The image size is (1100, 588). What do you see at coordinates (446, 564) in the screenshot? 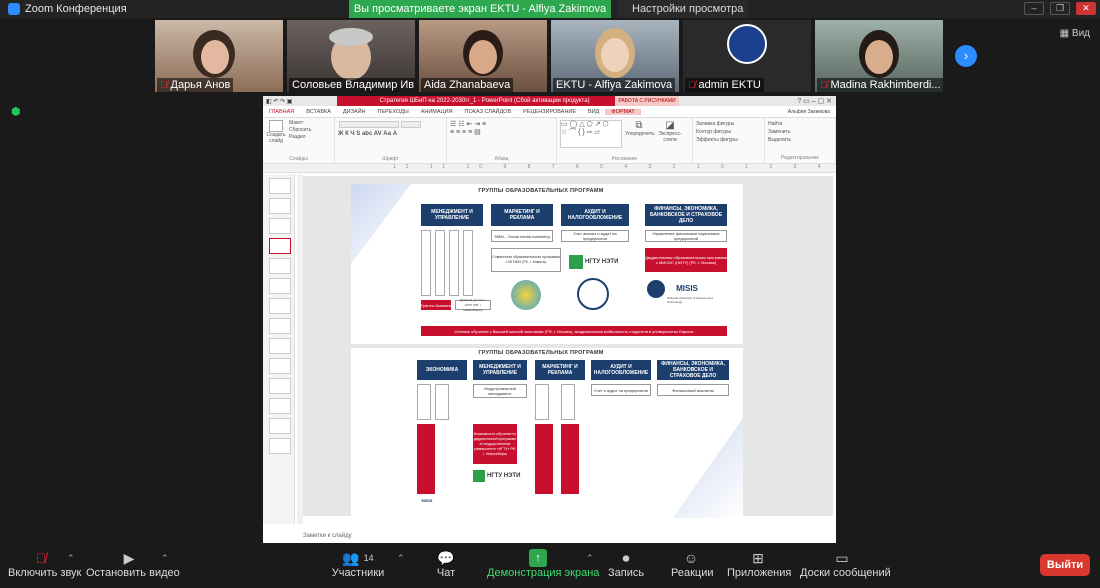
I see `chat-button: 💬 Чат` at bounding box center [446, 564].